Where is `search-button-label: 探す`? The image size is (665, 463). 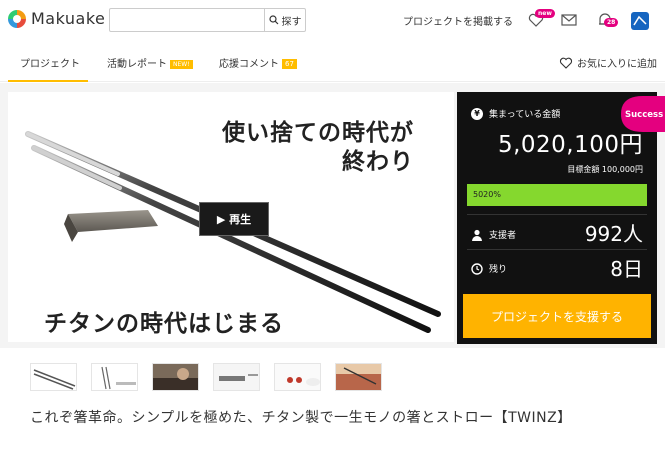 search-button-label: 探す is located at coordinates (291, 22).